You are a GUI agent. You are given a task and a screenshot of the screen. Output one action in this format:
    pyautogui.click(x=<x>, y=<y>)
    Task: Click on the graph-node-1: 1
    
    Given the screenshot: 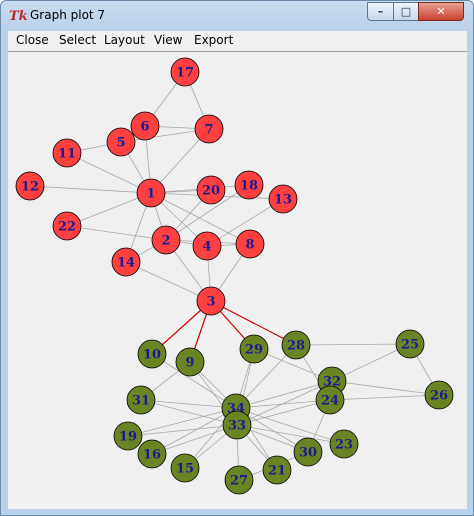 What is the action you would take?
    pyautogui.click(x=151, y=193)
    